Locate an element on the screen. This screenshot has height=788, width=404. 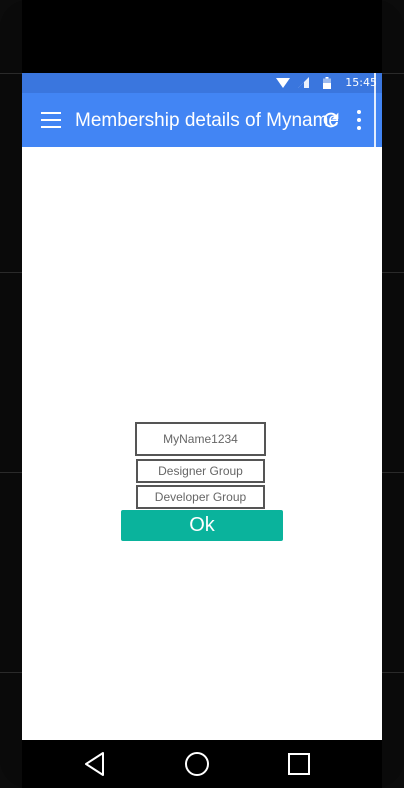
back-icon is located at coordinates (97, 764).